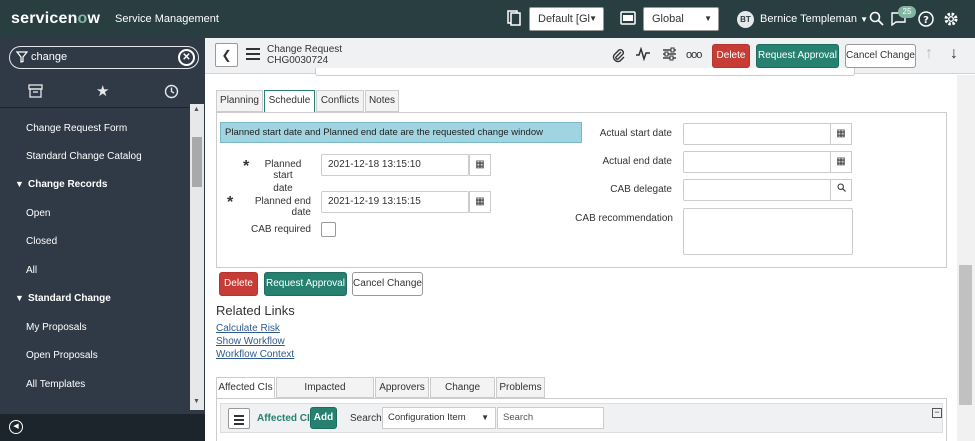  What do you see at coordinates (757, 190) in the screenshot?
I see `cab-delegate-input` at bounding box center [757, 190].